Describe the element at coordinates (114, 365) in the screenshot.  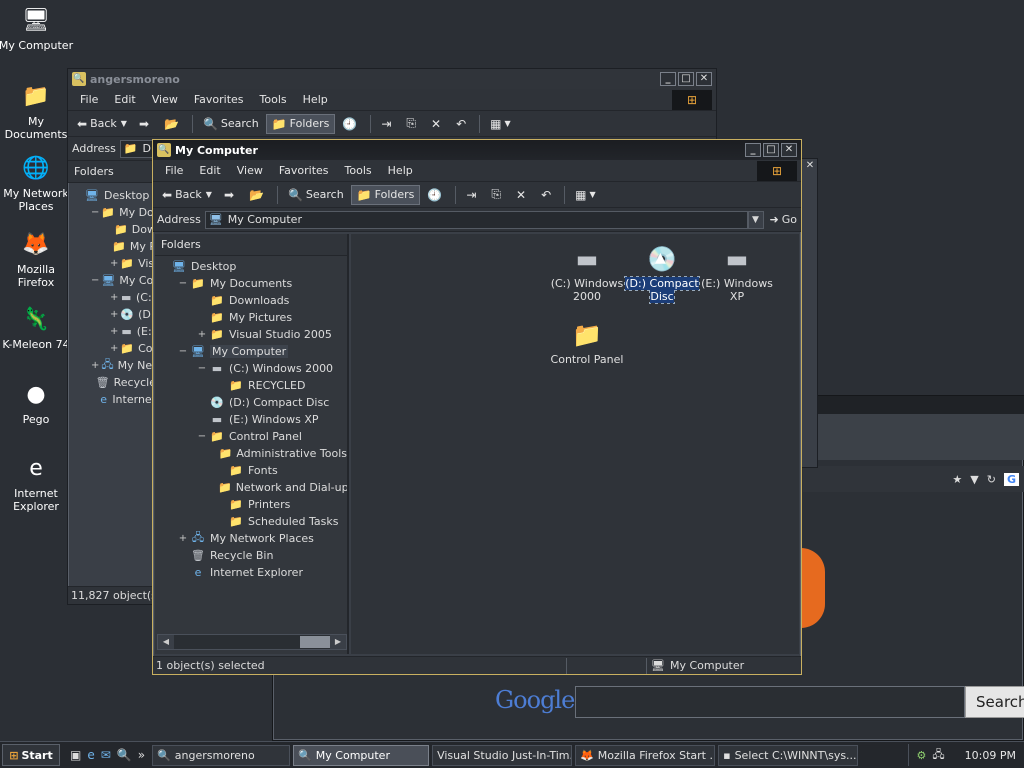
I see `tree-node: +🖧My Netv` at that location.